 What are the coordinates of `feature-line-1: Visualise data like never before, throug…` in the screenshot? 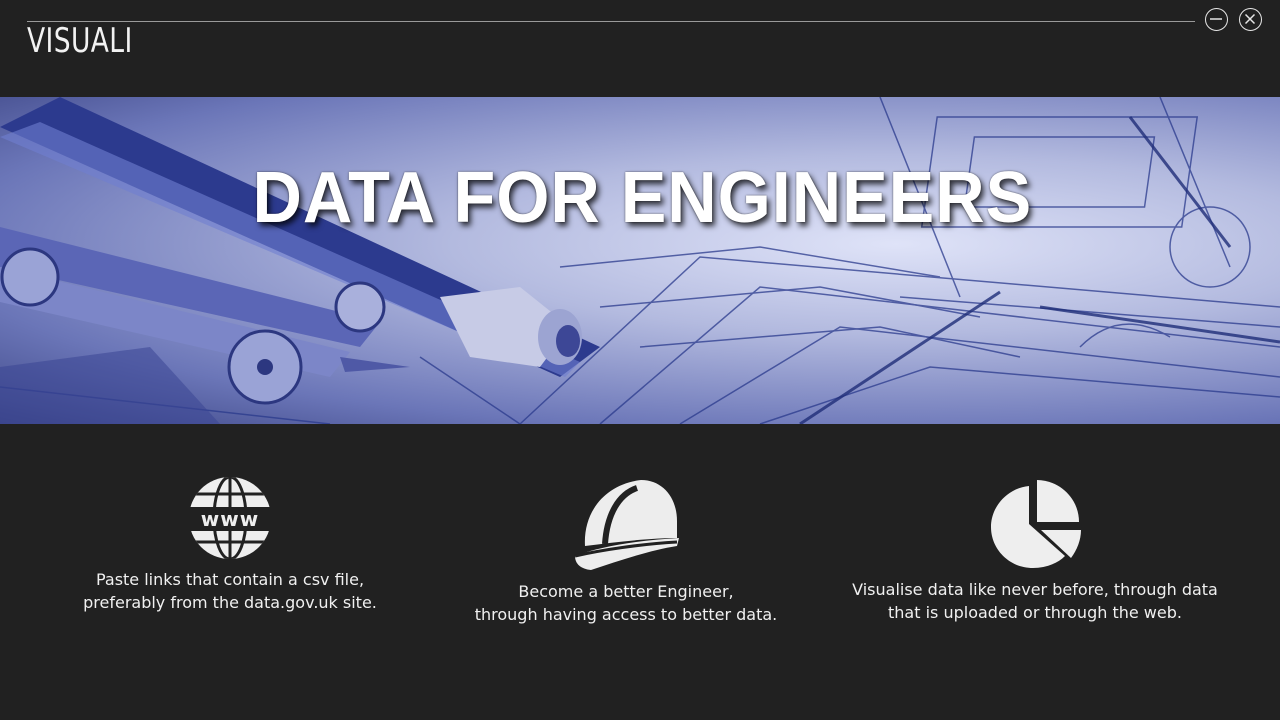 It's located at (1035, 589).